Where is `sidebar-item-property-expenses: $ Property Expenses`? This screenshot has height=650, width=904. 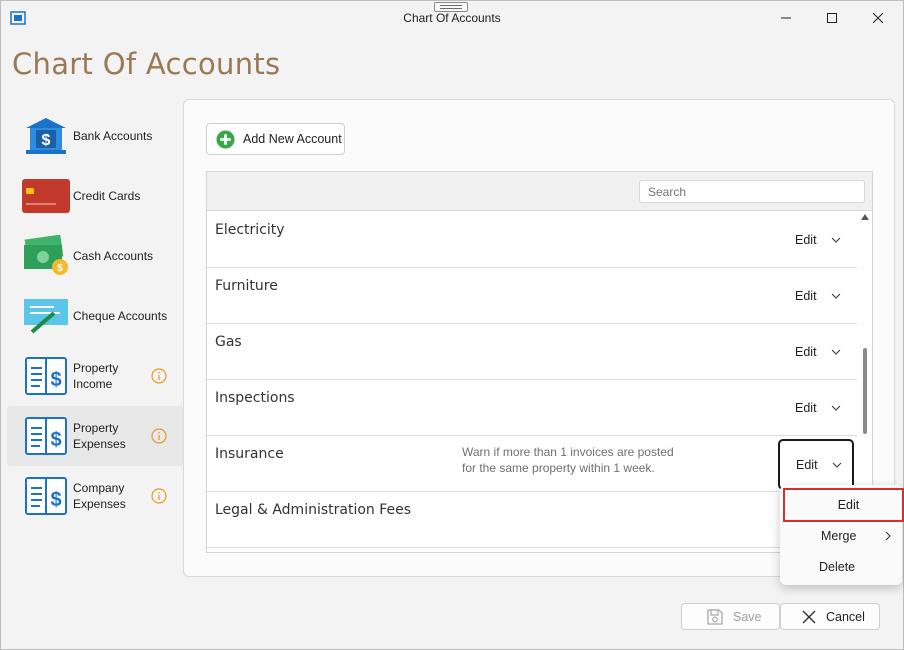 sidebar-item-property-expenses: $ Property Expenses is located at coordinates (95, 436).